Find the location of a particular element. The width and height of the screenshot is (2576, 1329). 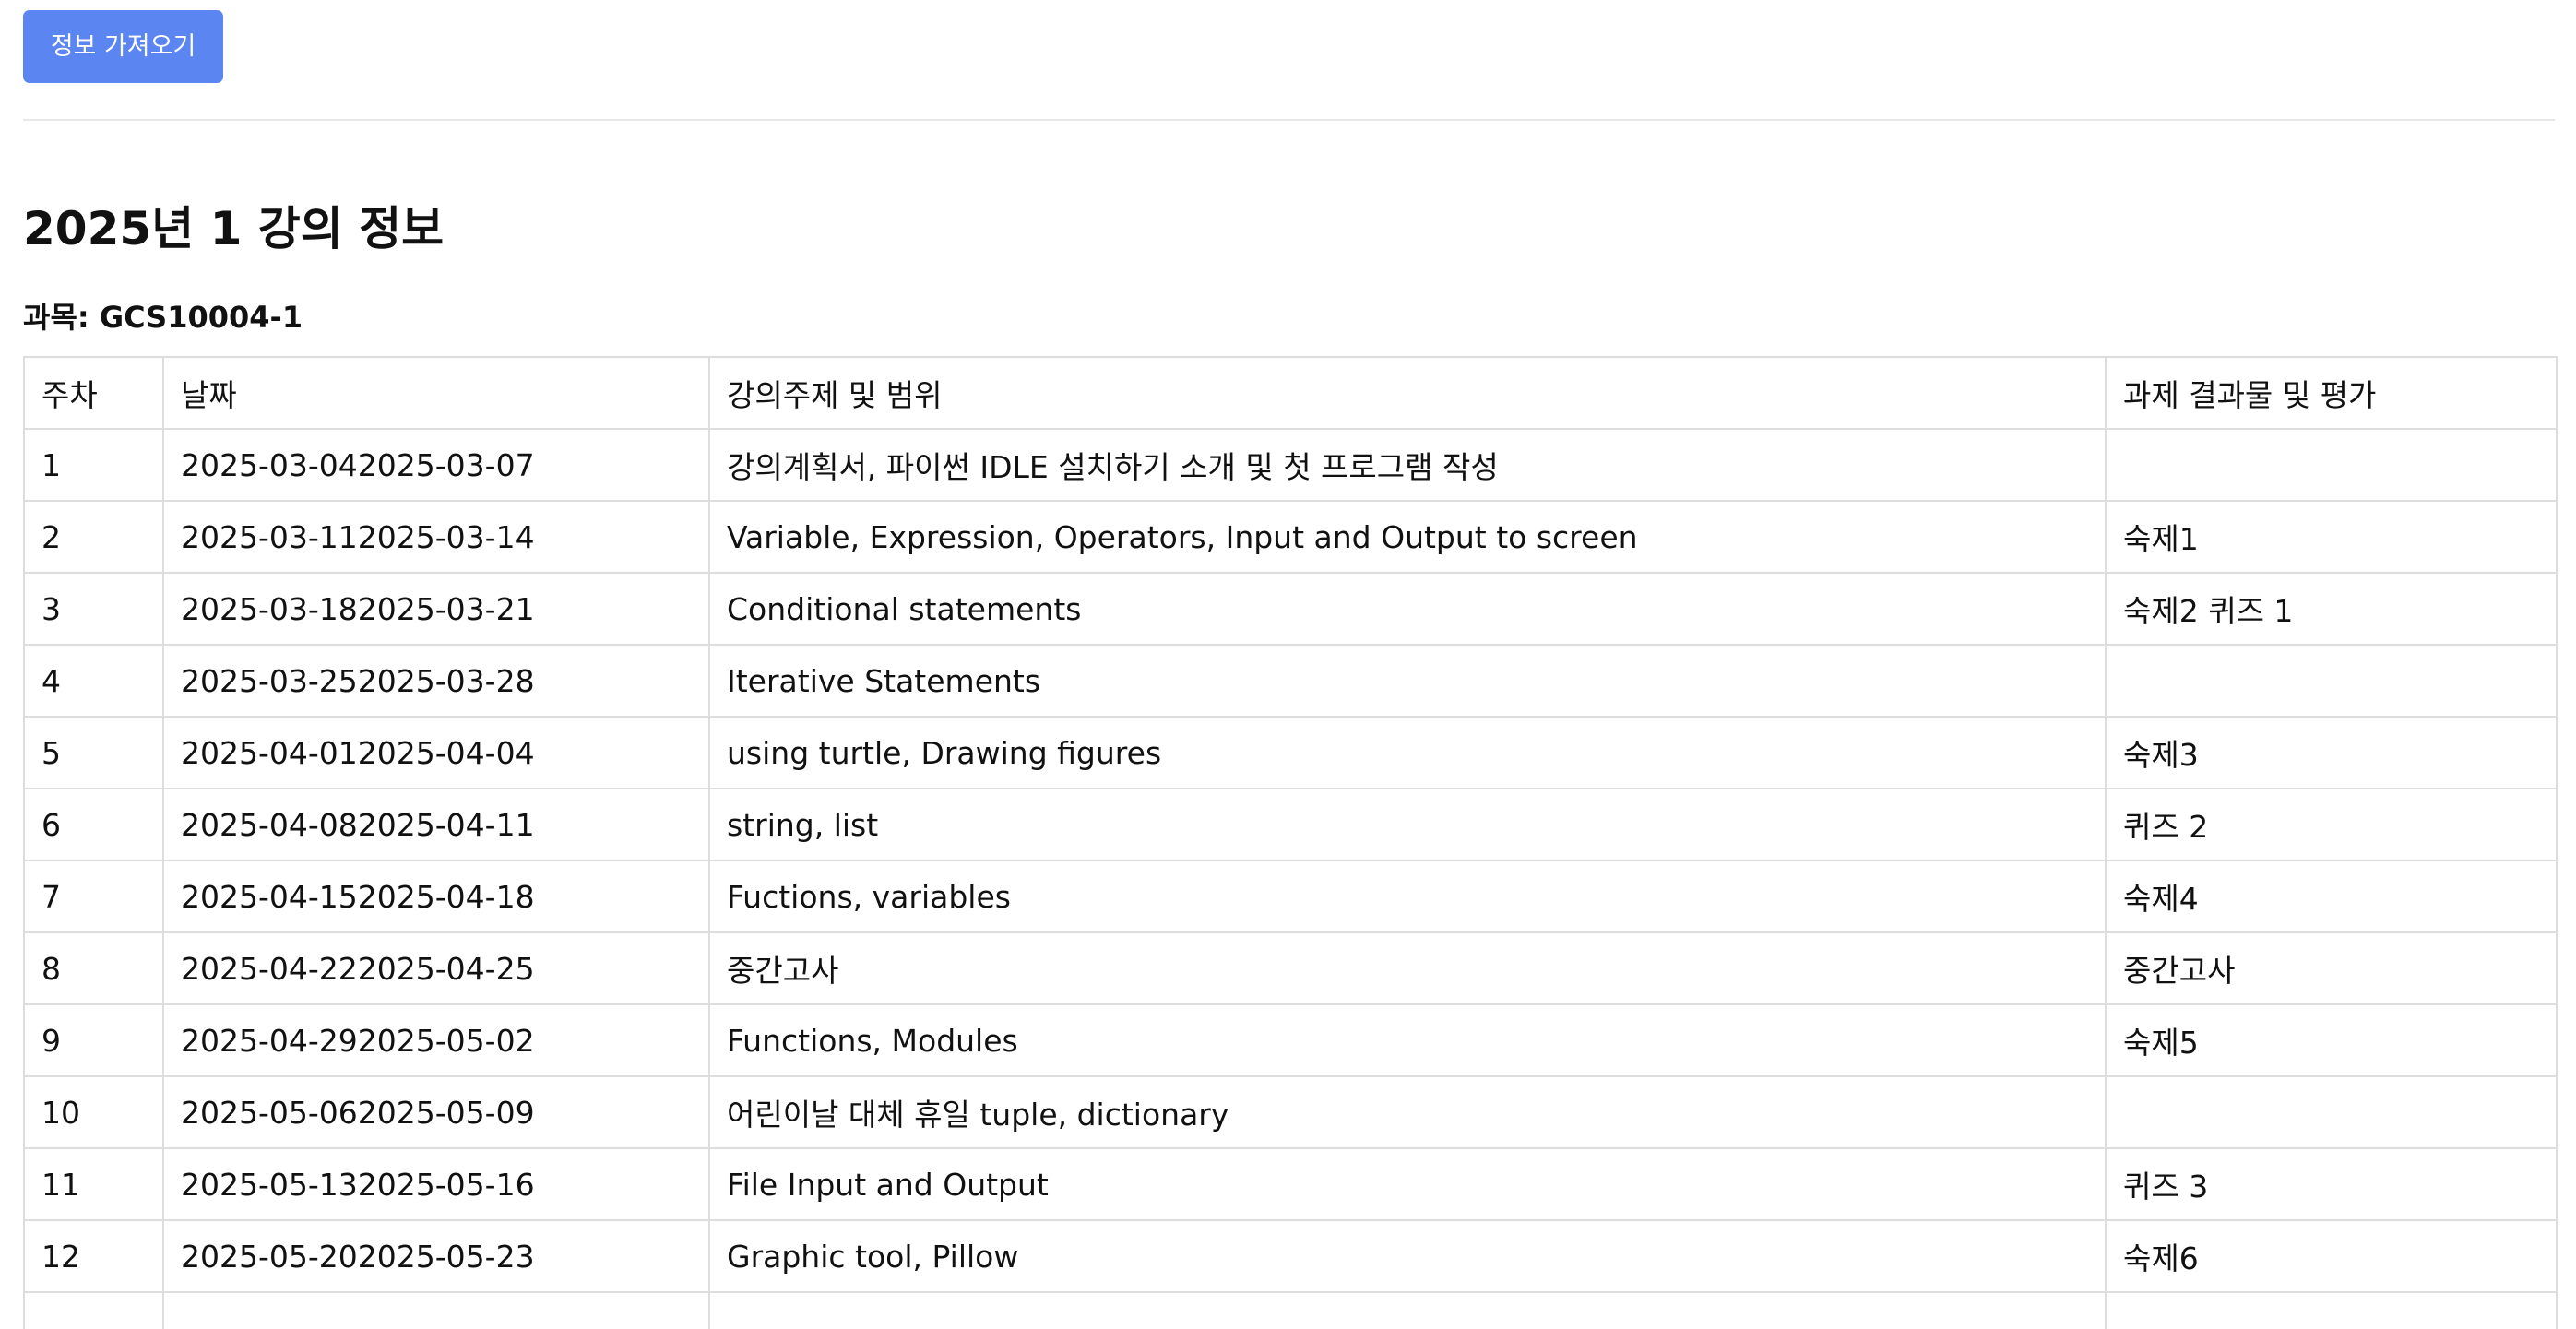

topic-cell: File Input and Output is located at coordinates (1407, 1184).